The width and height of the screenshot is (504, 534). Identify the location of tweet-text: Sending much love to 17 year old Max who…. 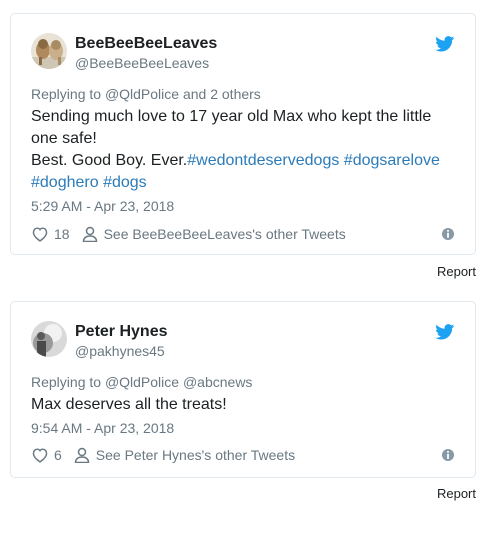
(246, 150).